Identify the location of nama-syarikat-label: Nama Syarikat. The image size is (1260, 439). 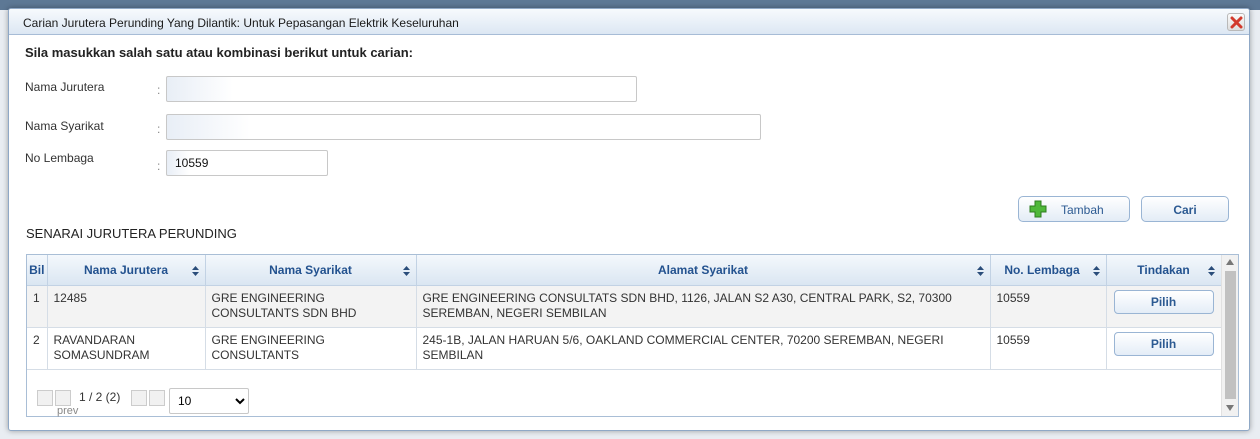
(64, 126).